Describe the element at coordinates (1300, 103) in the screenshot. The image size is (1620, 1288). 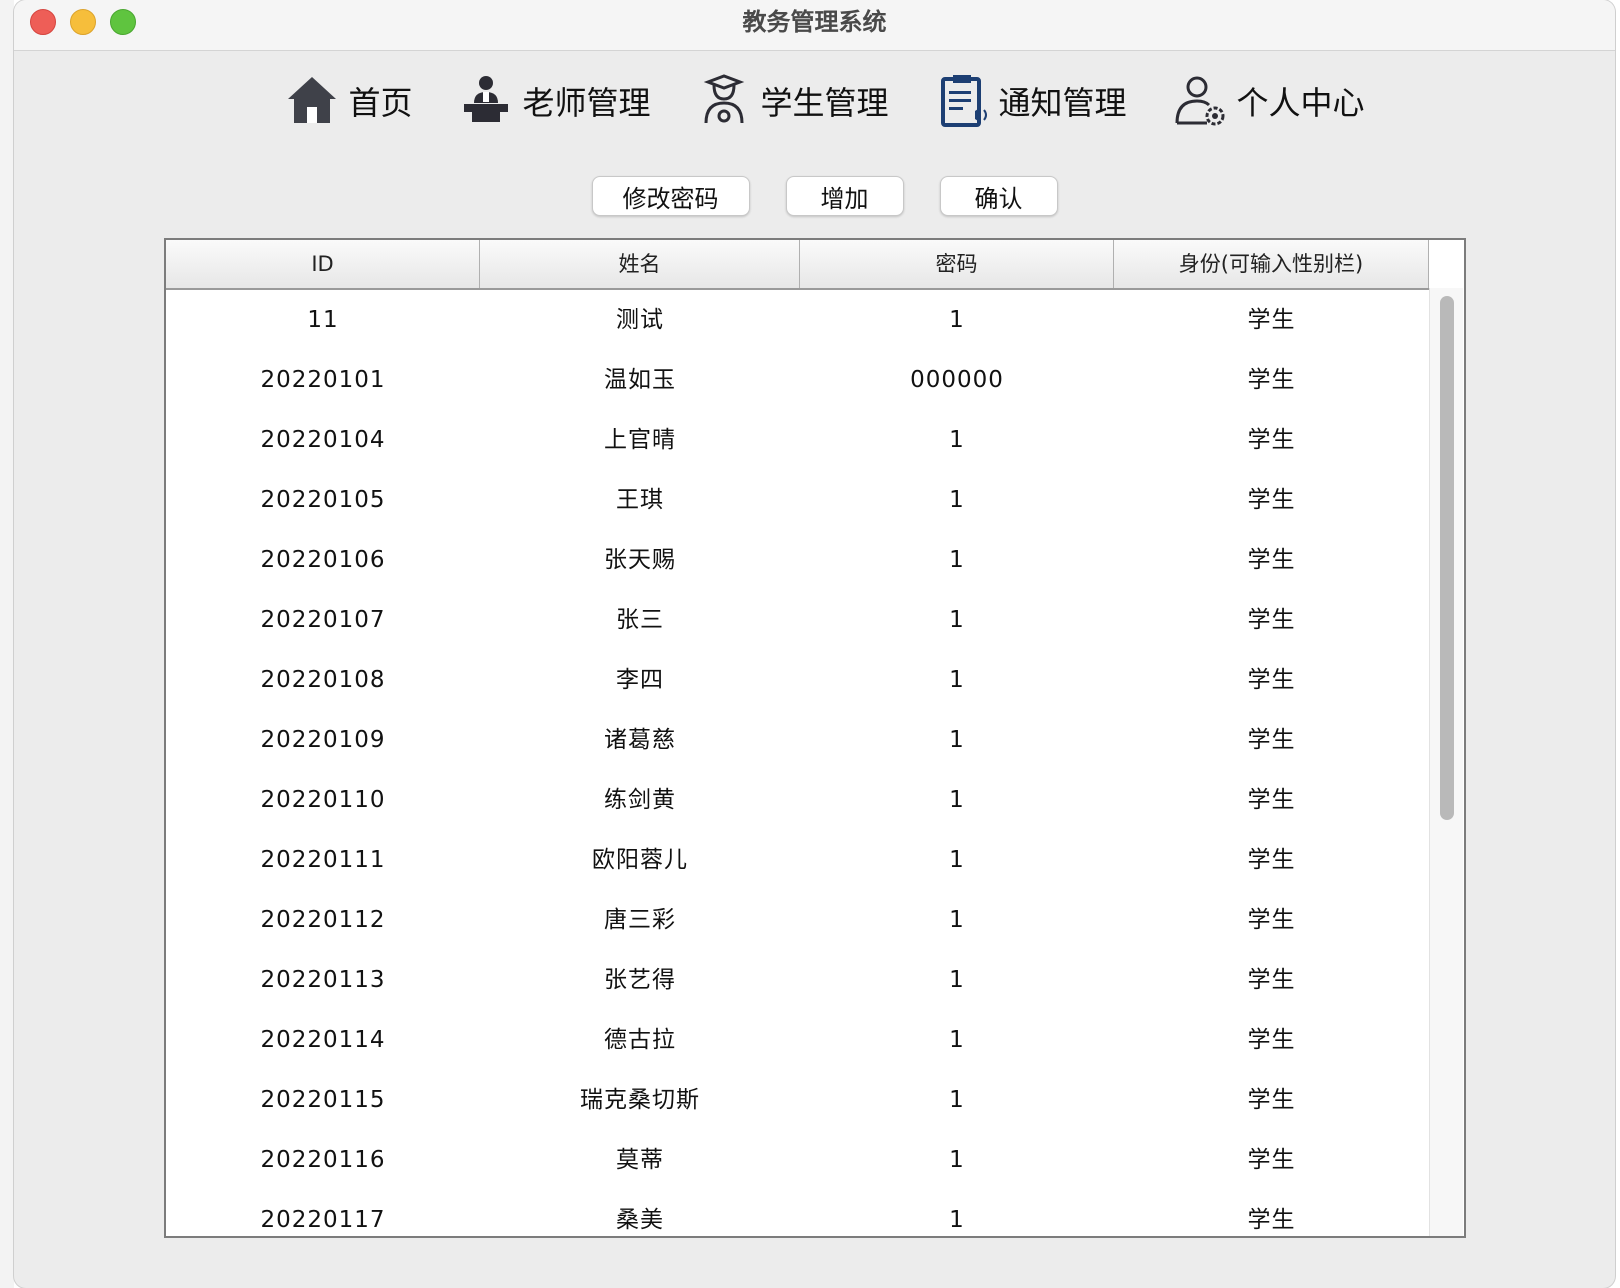
I see `nav-label-personal: 个人中心` at that location.